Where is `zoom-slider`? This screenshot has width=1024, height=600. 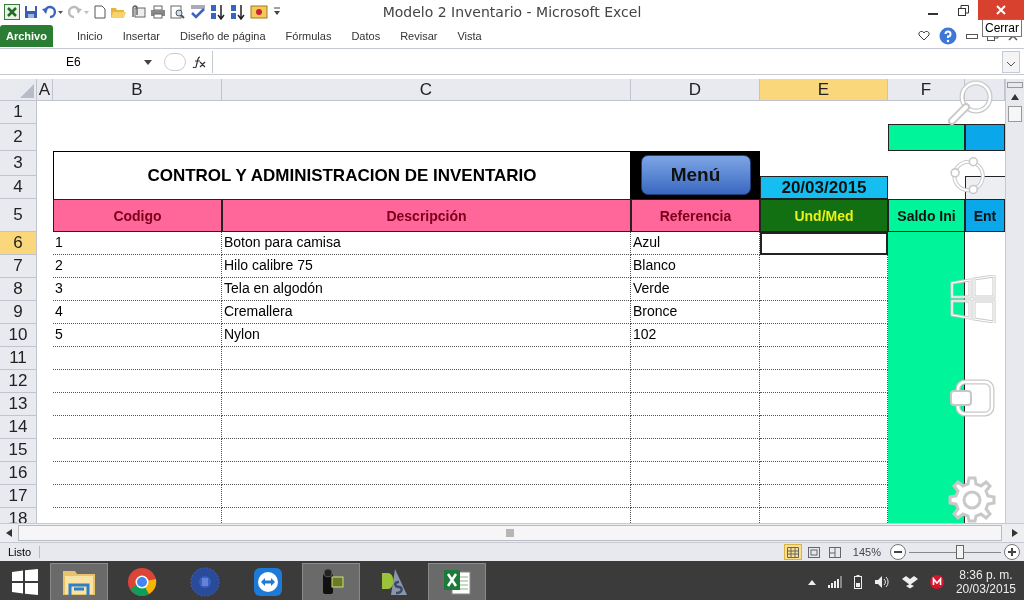 zoom-slider is located at coordinates (959, 551).